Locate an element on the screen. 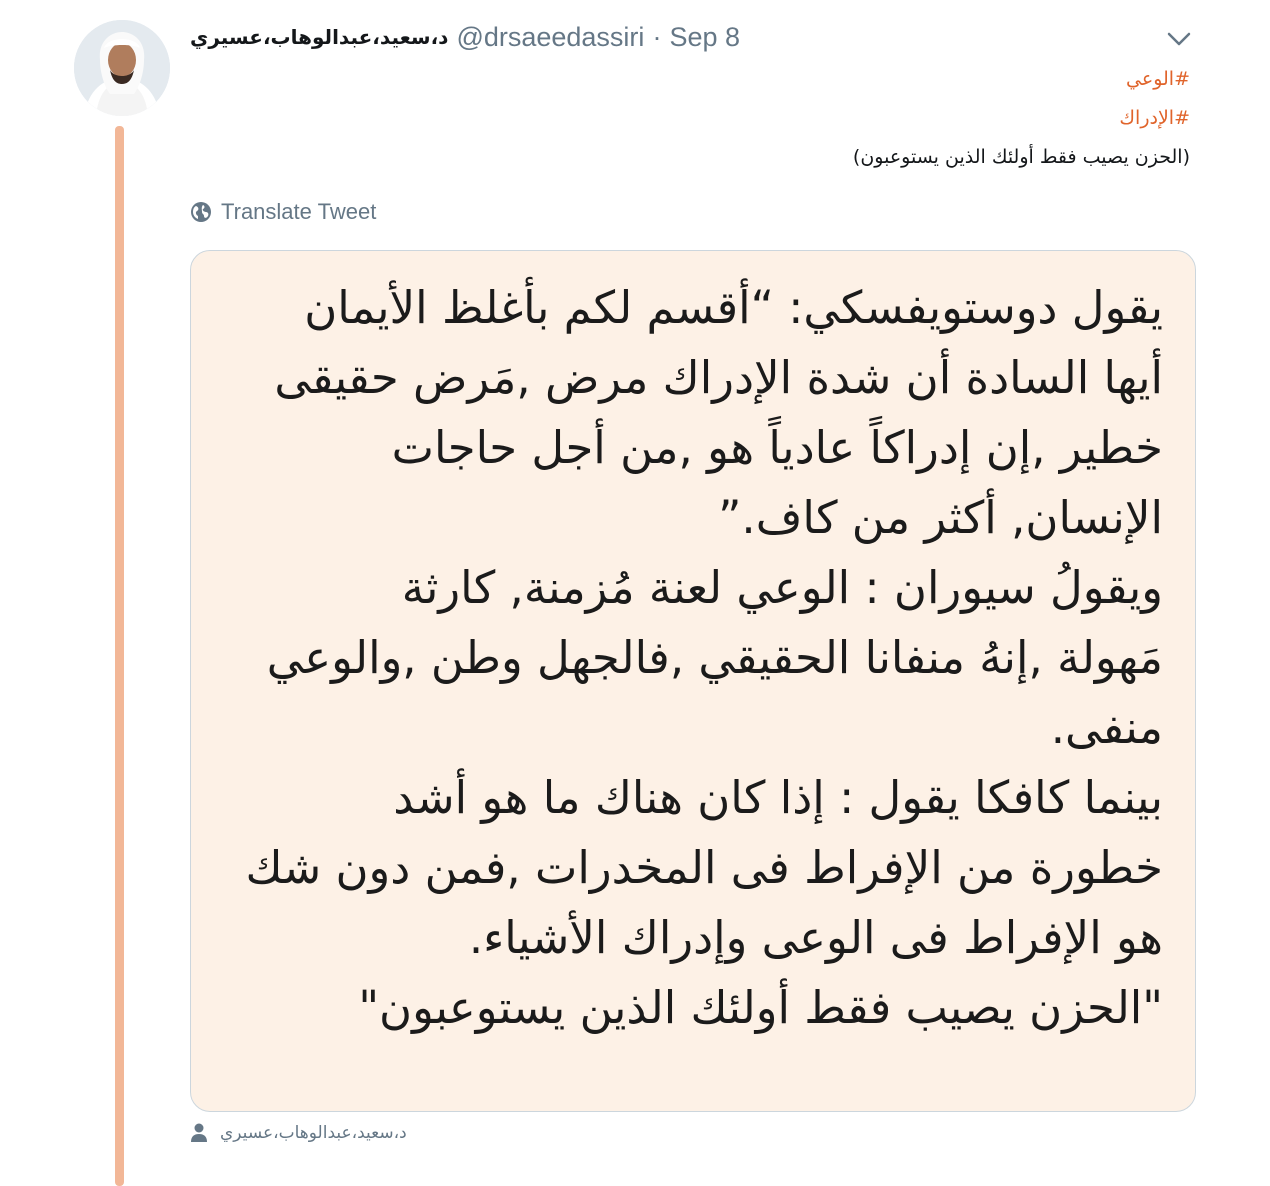 The image size is (1270, 1186). media-text-line: خطير ,إن إدراكاً عادياً هو ,من أجل حاجات is located at coordinates (777, 447).